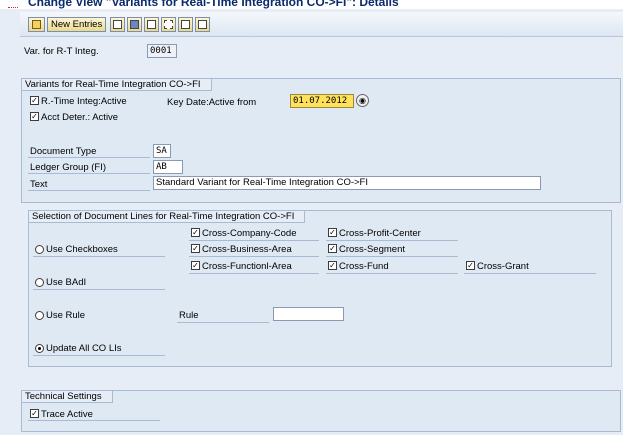 The image size is (623, 435). I want to click on rule-label: Rule, so click(189, 315).